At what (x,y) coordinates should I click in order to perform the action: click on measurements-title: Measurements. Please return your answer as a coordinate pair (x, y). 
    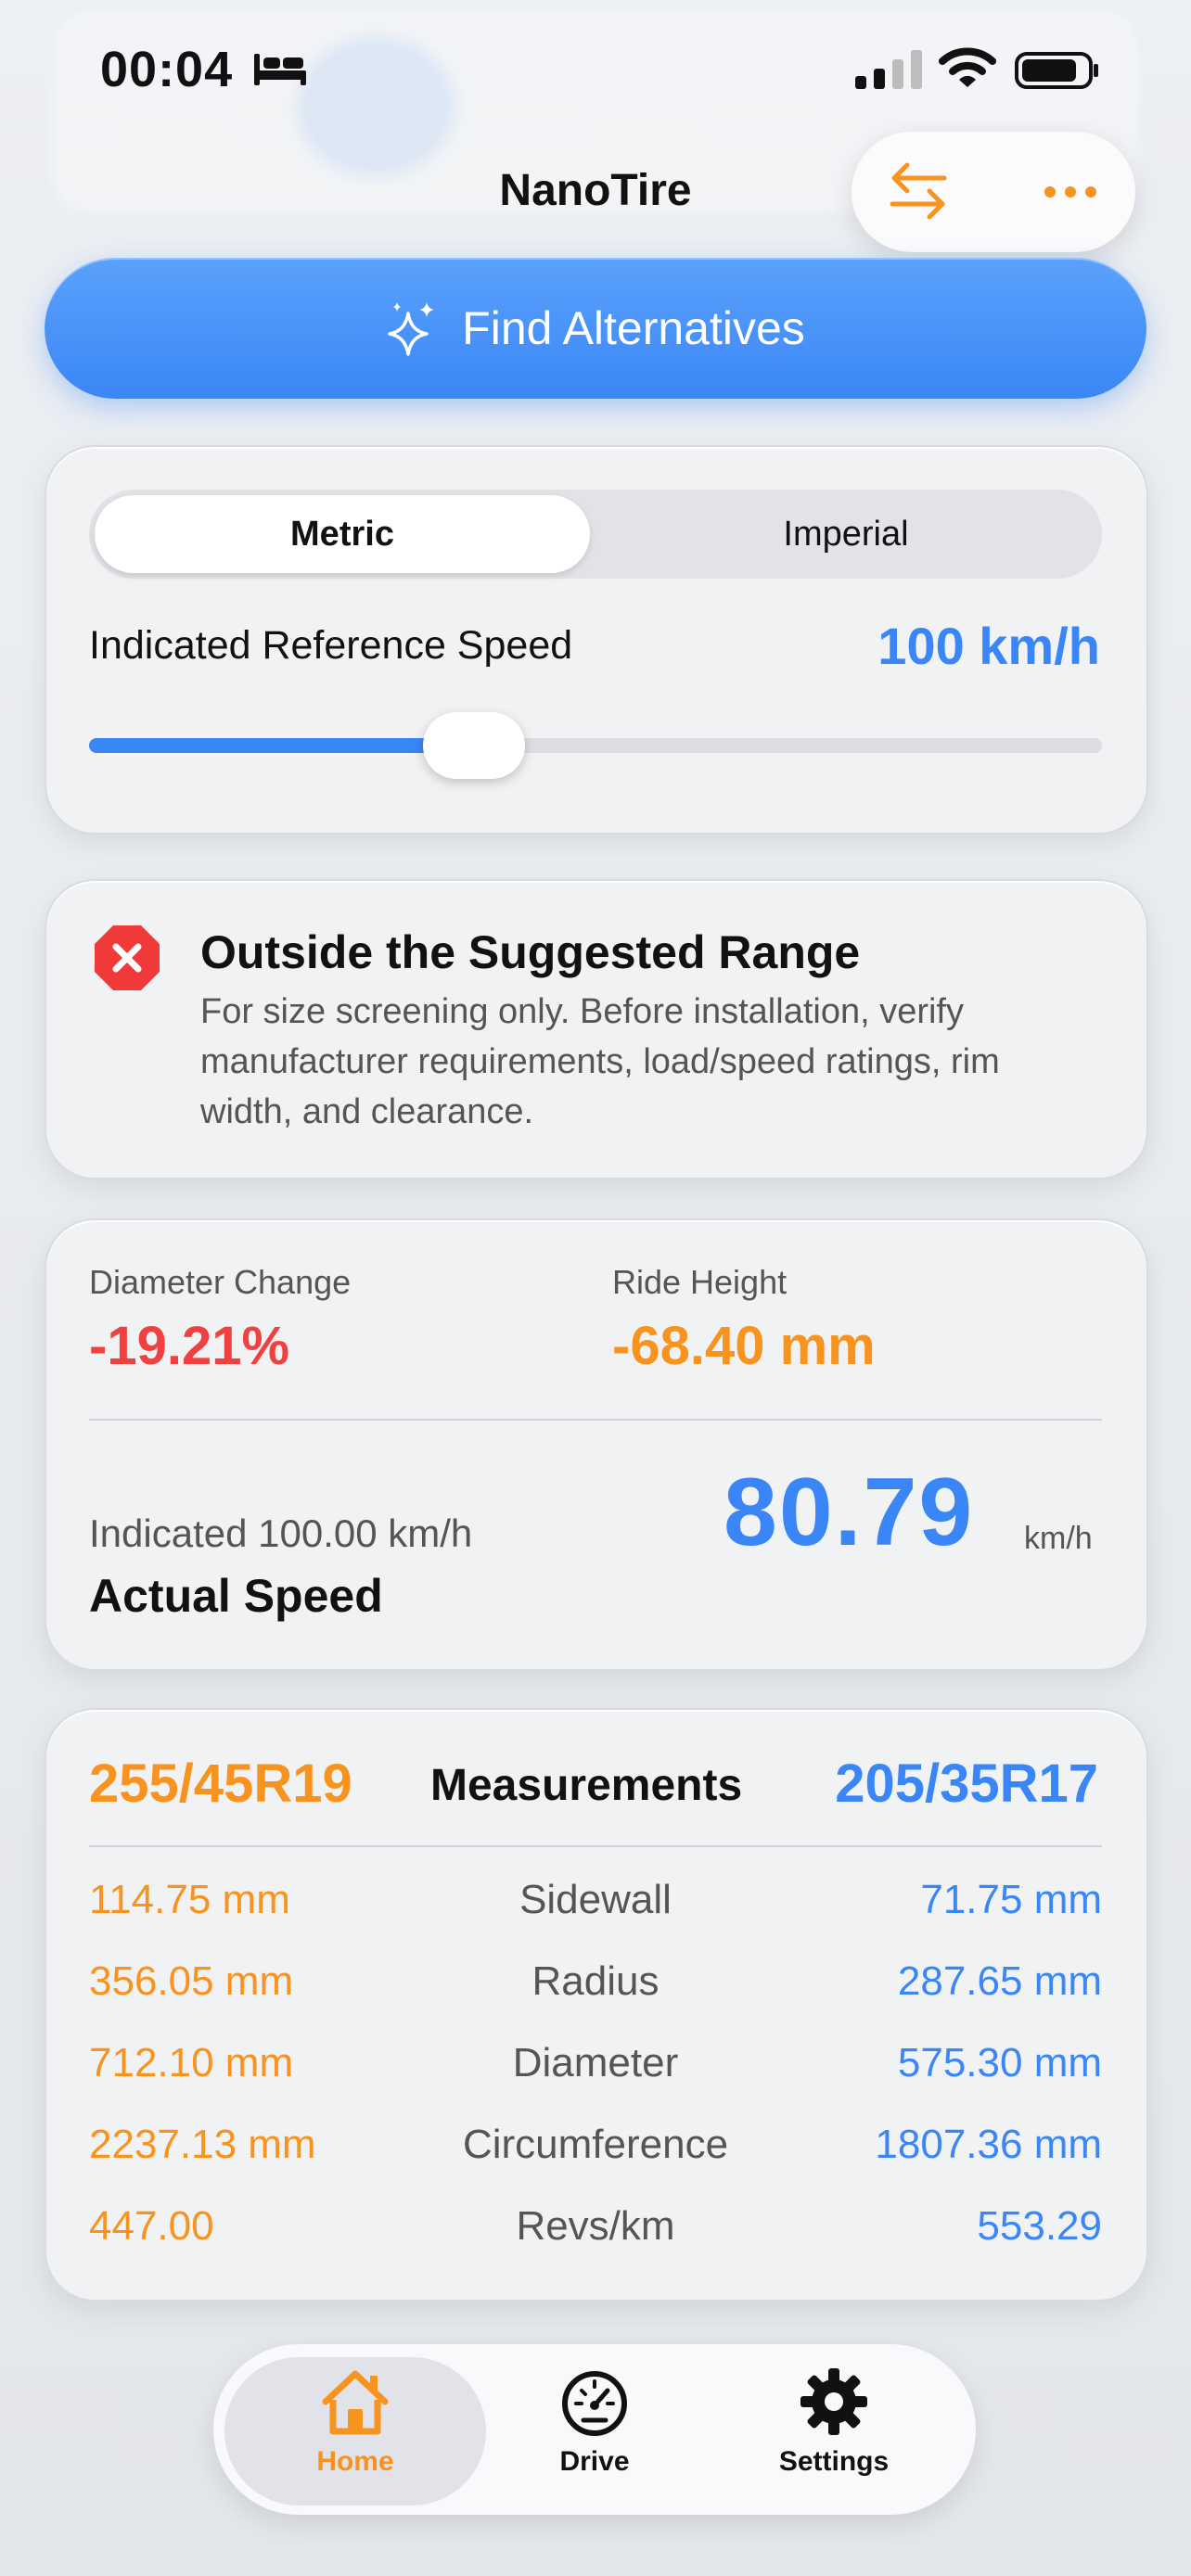
    Looking at the image, I should click on (586, 1786).